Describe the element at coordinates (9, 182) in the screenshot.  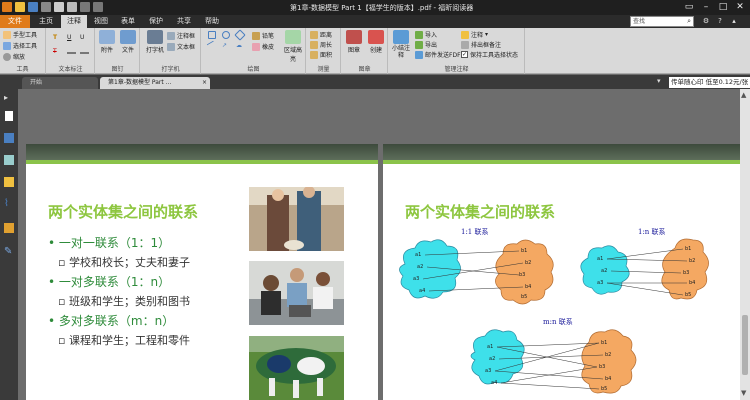
I see `comments-panel-icon` at that location.